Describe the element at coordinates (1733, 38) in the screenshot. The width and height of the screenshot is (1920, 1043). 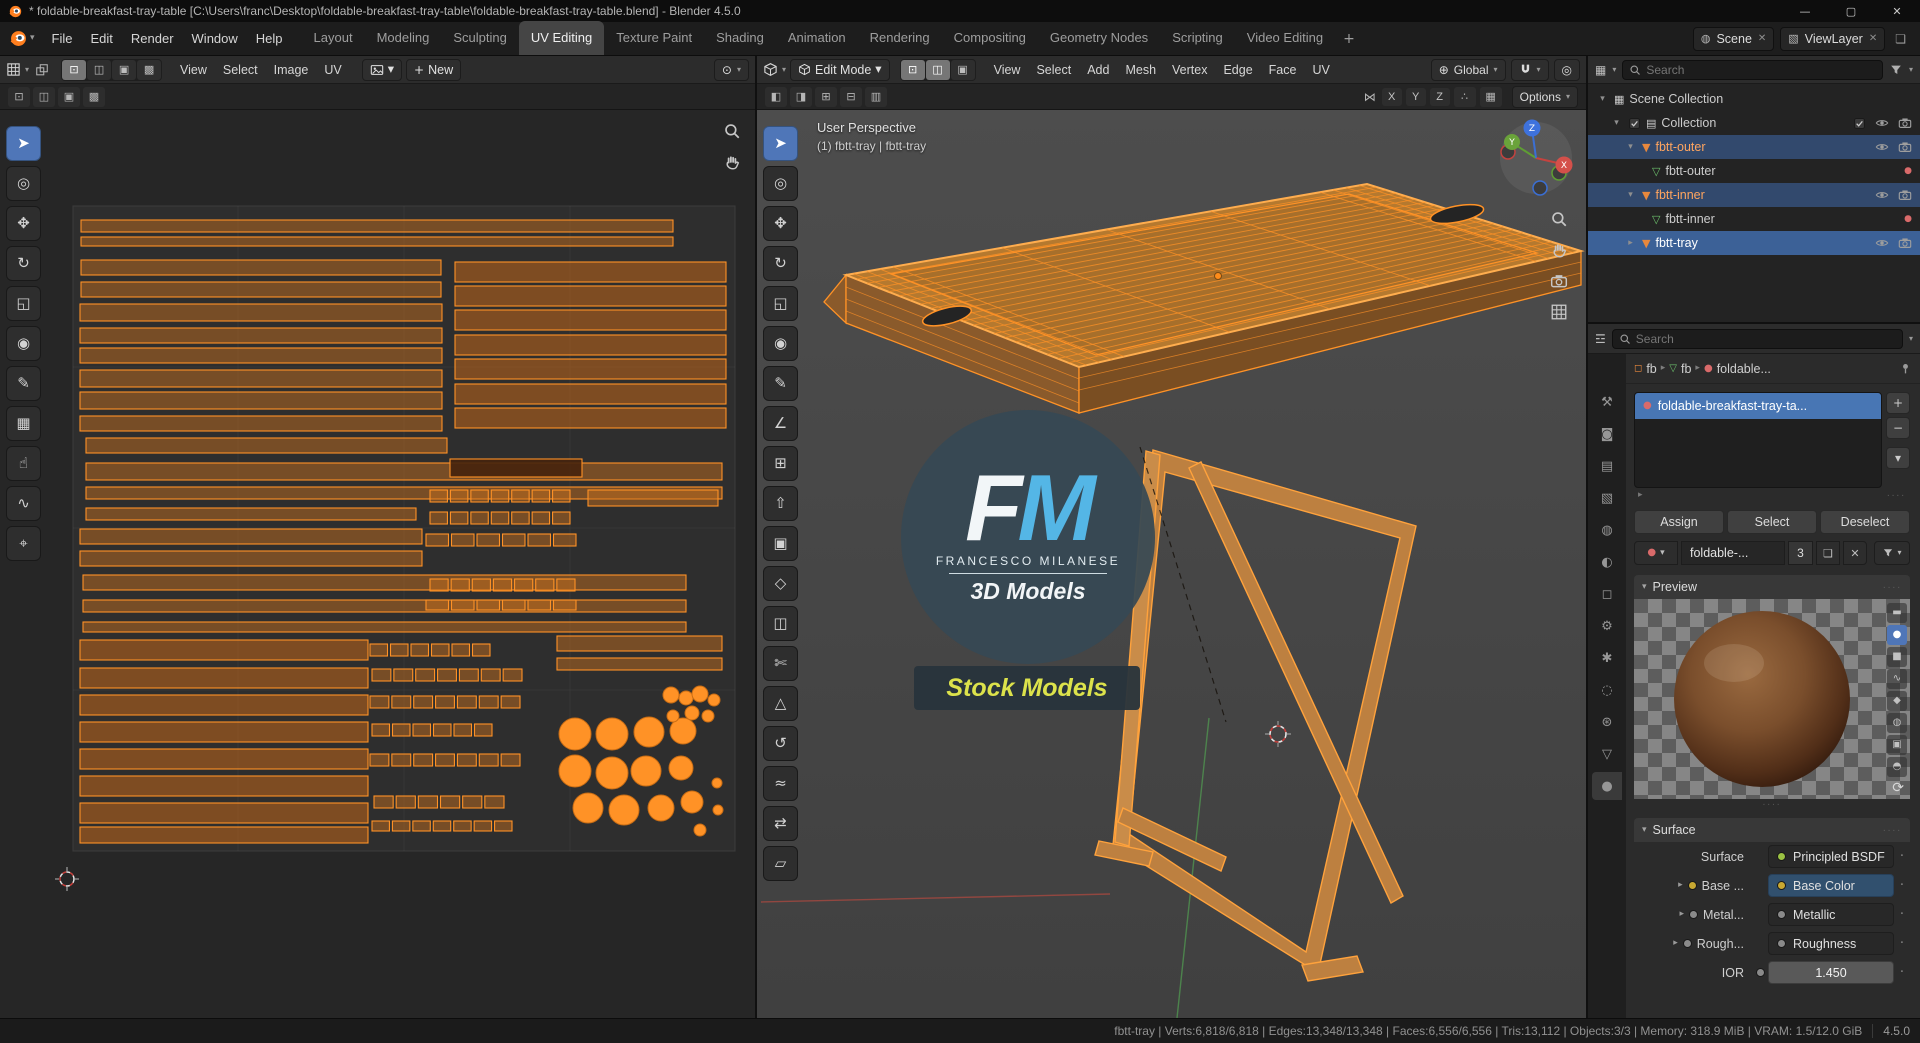
I see `scene-selector: ◍ Scene ✕` at that location.